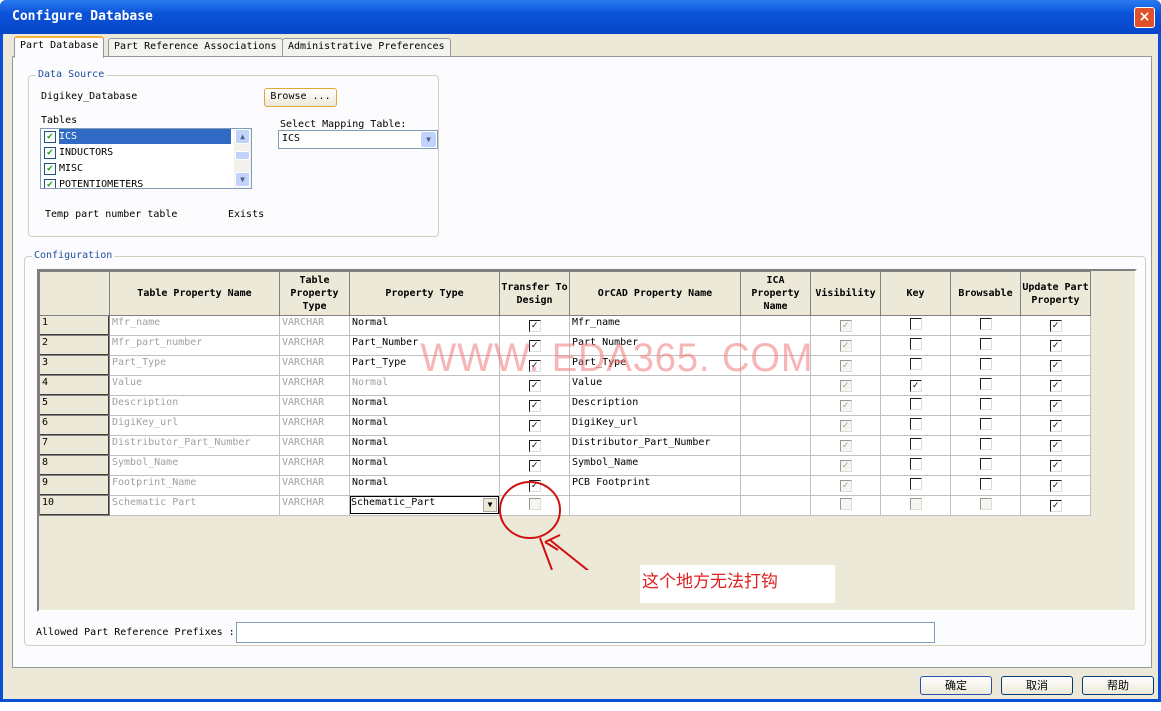 The width and height of the screenshot is (1161, 711). I want to click on table-list-item: ✔ MISC, so click(146, 169).